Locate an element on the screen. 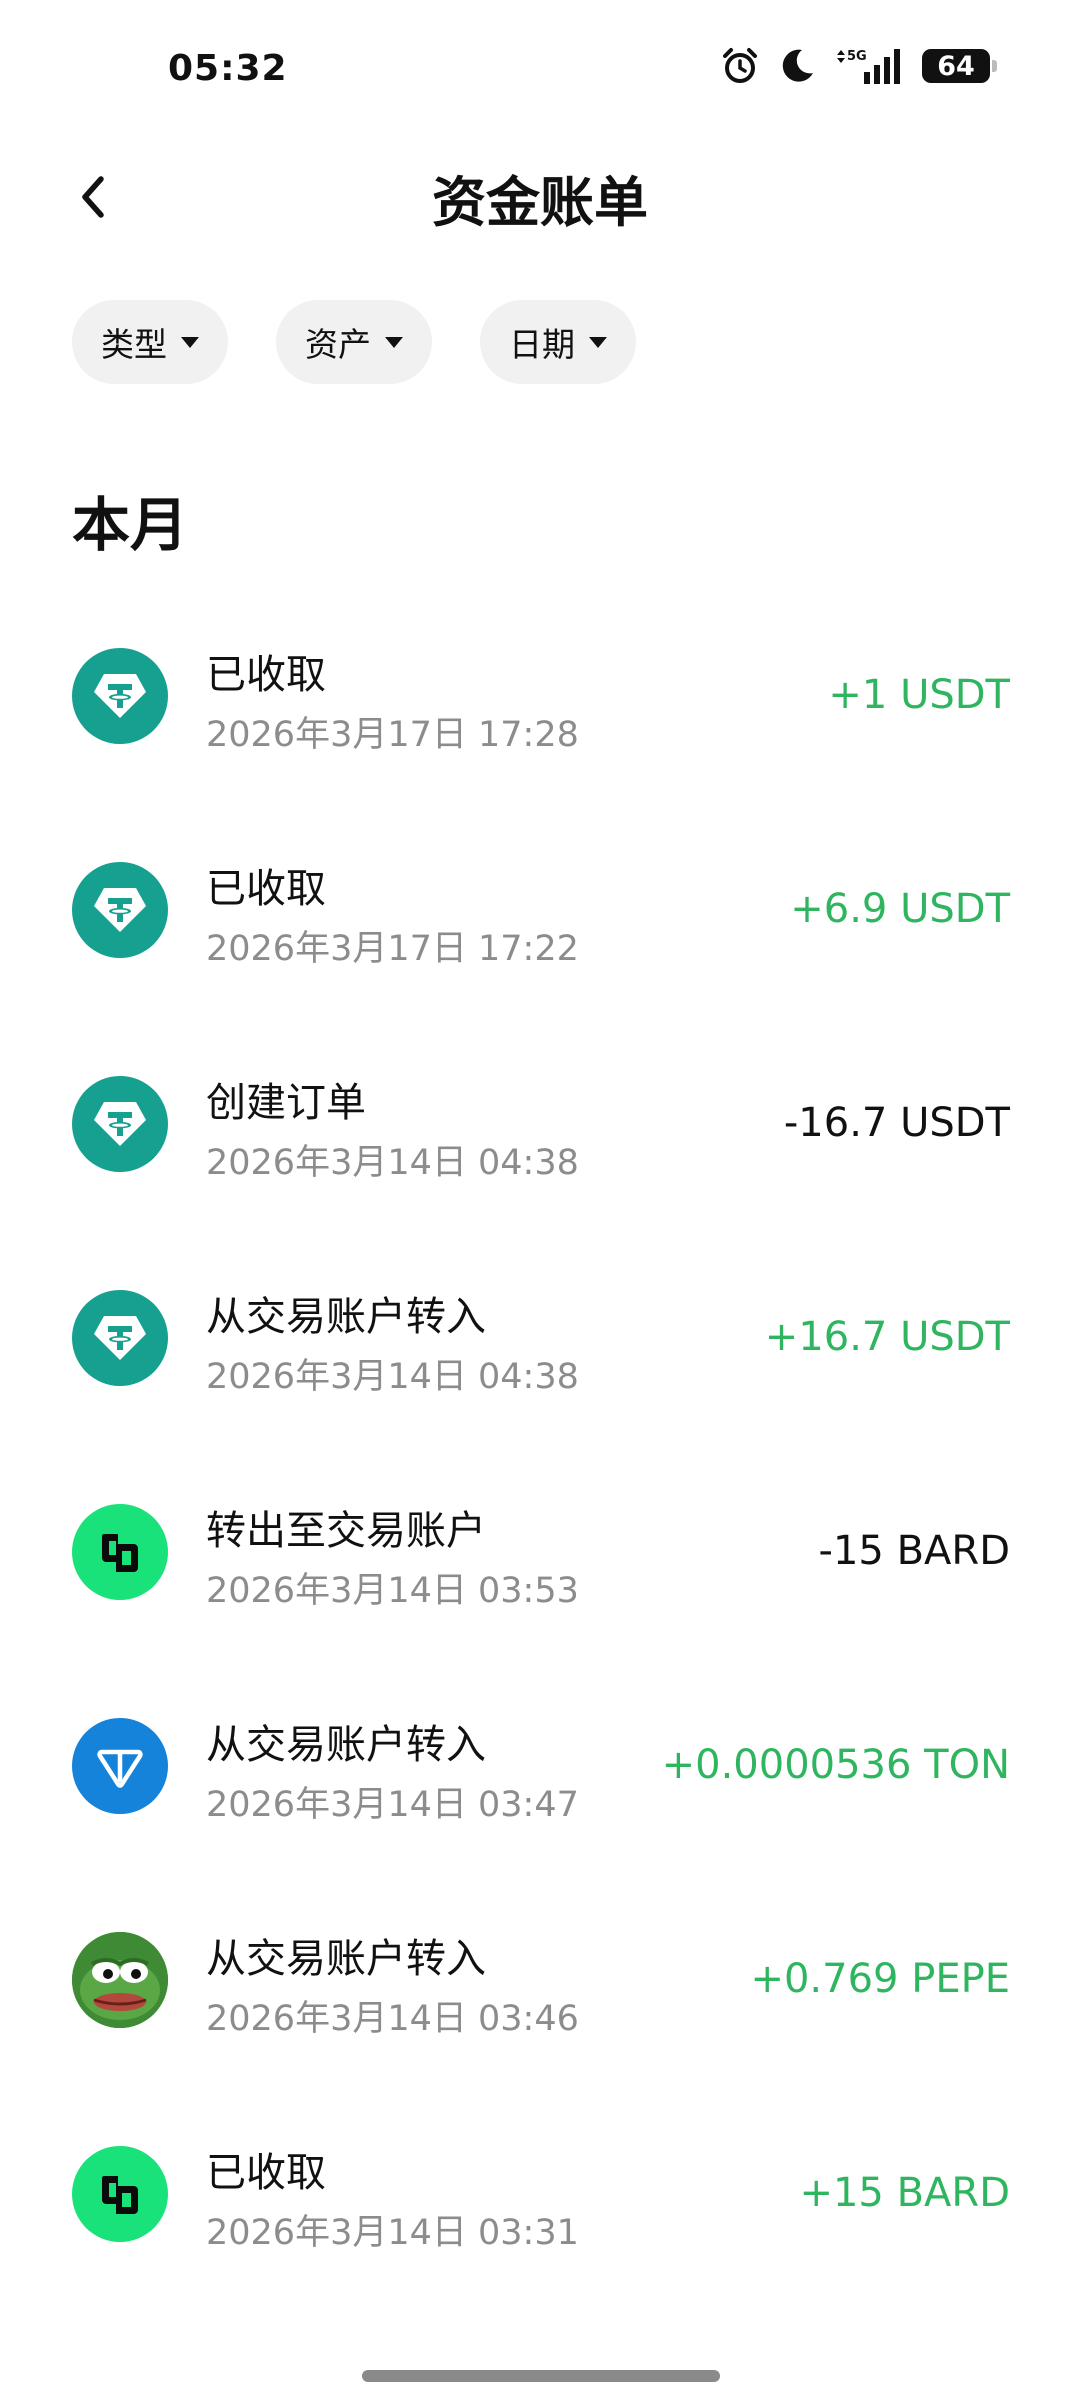 The image size is (1080, 2400). filter-type-dropdown: 类型 is located at coordinates (150, 342).